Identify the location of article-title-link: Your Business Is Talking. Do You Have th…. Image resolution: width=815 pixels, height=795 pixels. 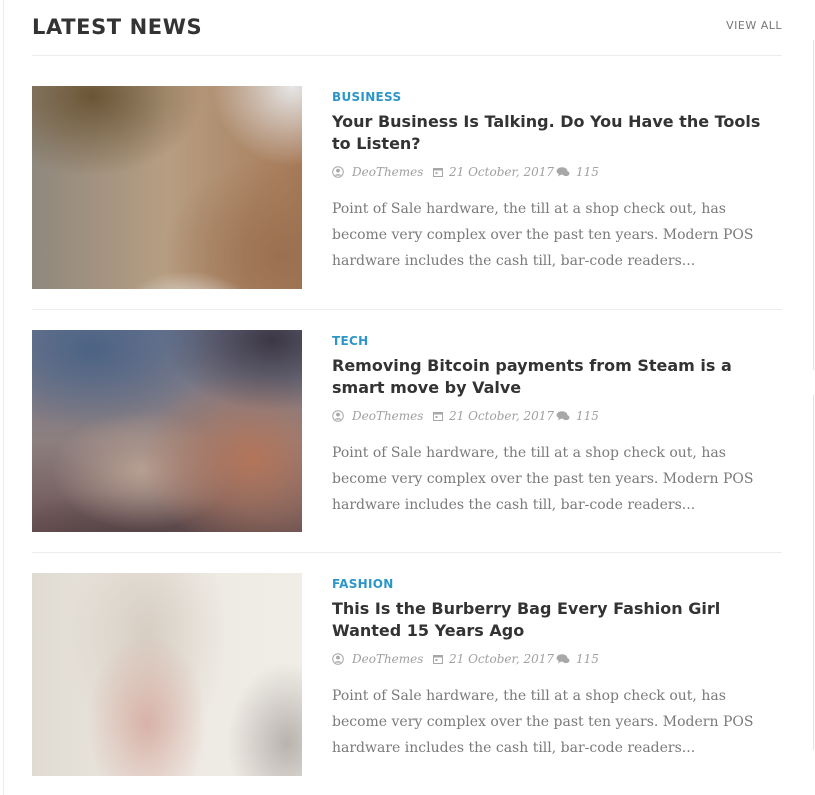
(552, 133).